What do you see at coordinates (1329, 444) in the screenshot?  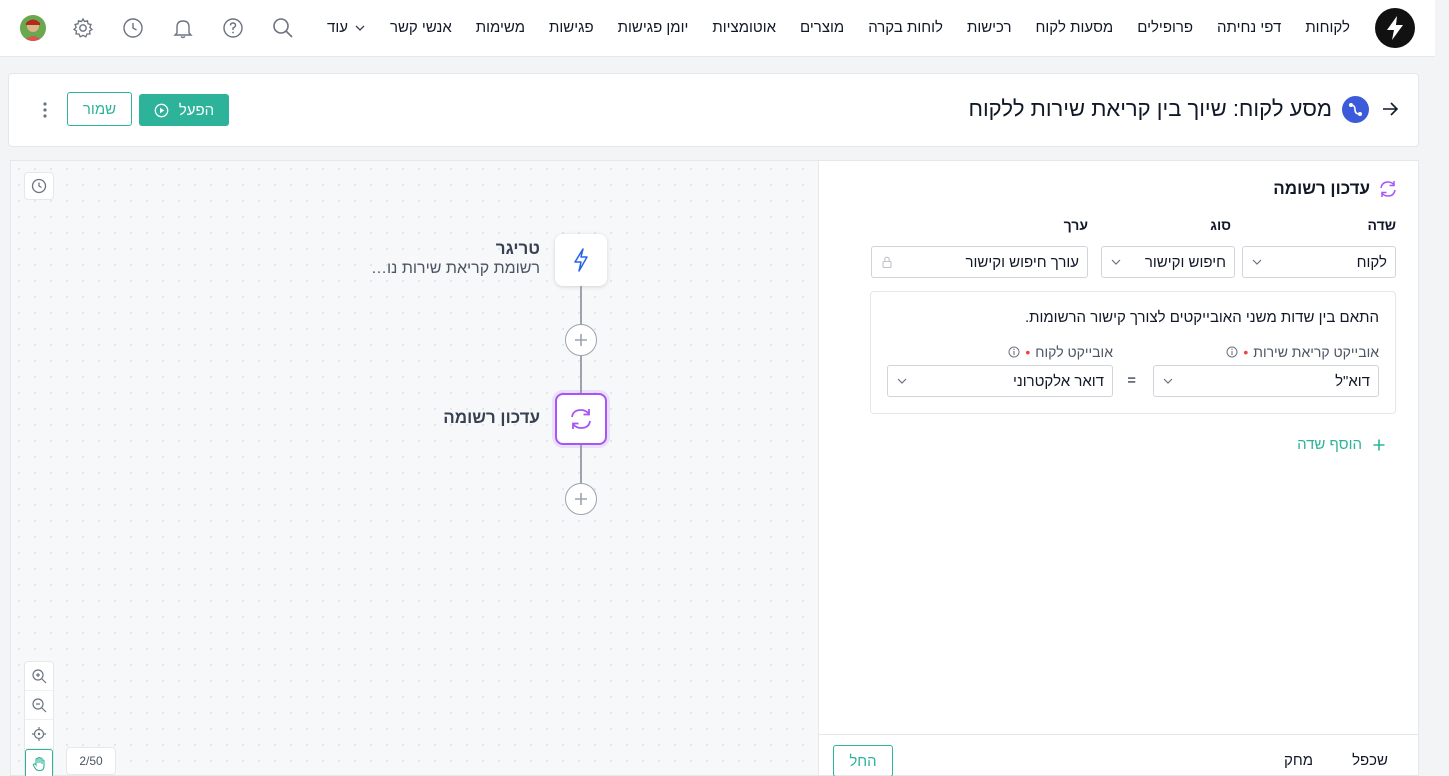 I see `add-field-label: הוסף שדה` at bounding box center [1329, 444].